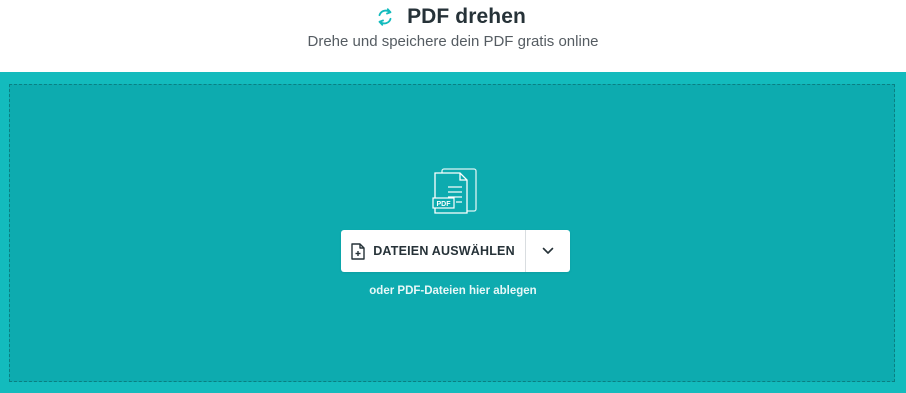  I want to click on drop-hint-text: oder PDF-Dateien hier ablegen, so click(453, 291).